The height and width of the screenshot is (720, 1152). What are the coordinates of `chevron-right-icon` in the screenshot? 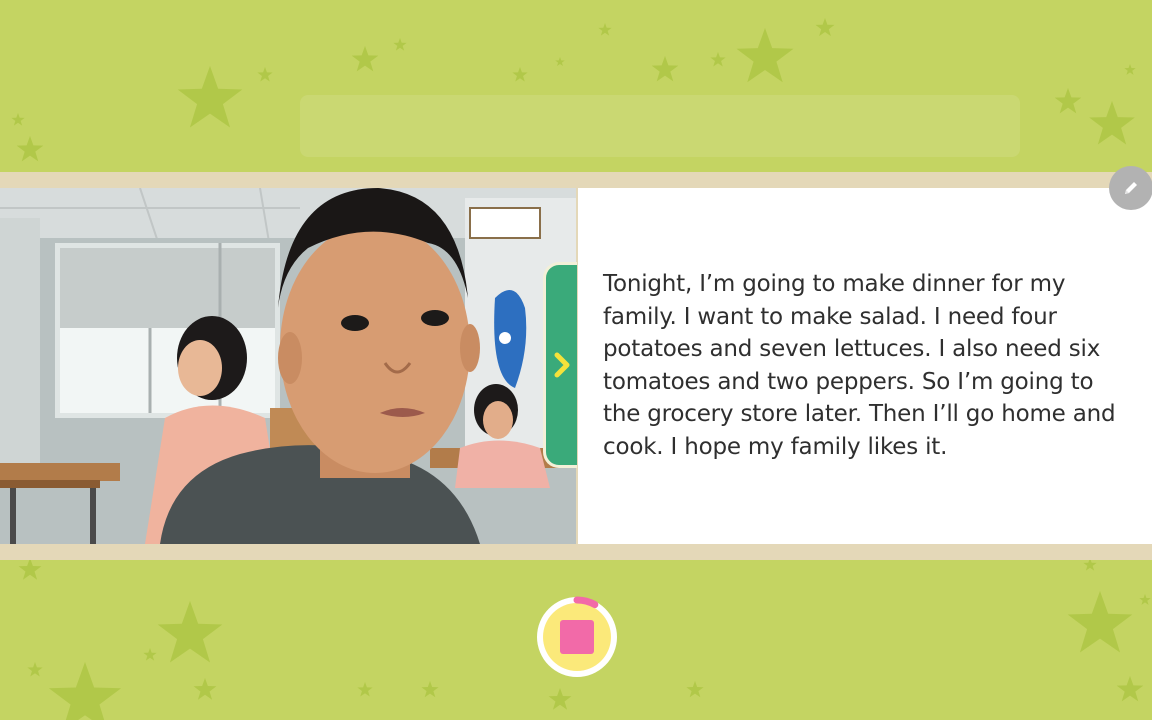 It's located at (561, 365).